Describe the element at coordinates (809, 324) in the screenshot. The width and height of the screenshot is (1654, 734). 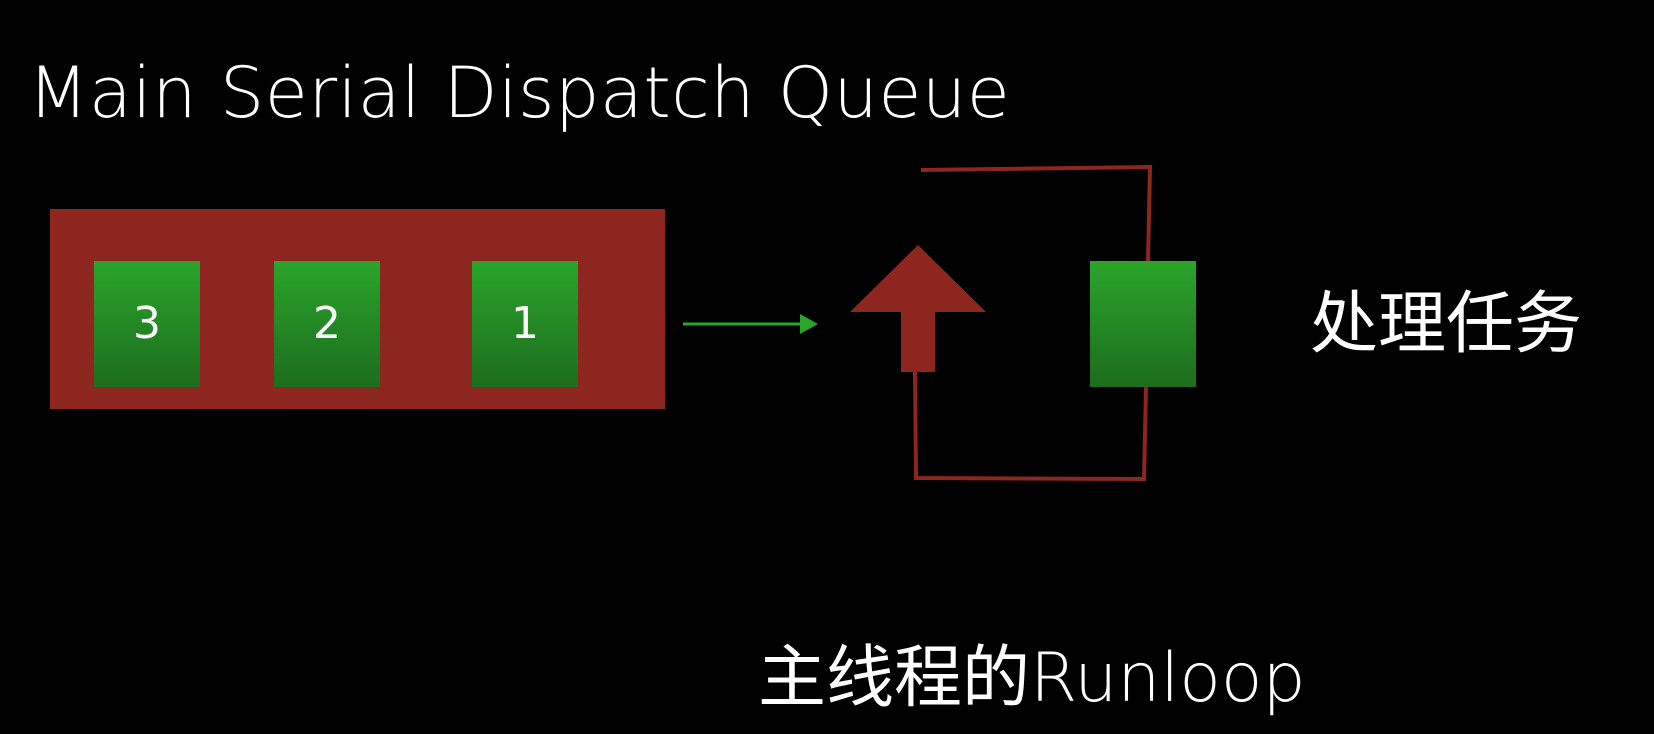
I see `dequeue-arrow-head` at that location.